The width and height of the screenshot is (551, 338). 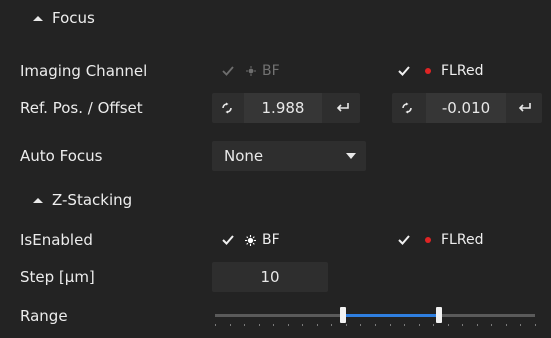 I want to click on bf-channel-label: BF, so click(x=271, y=71).